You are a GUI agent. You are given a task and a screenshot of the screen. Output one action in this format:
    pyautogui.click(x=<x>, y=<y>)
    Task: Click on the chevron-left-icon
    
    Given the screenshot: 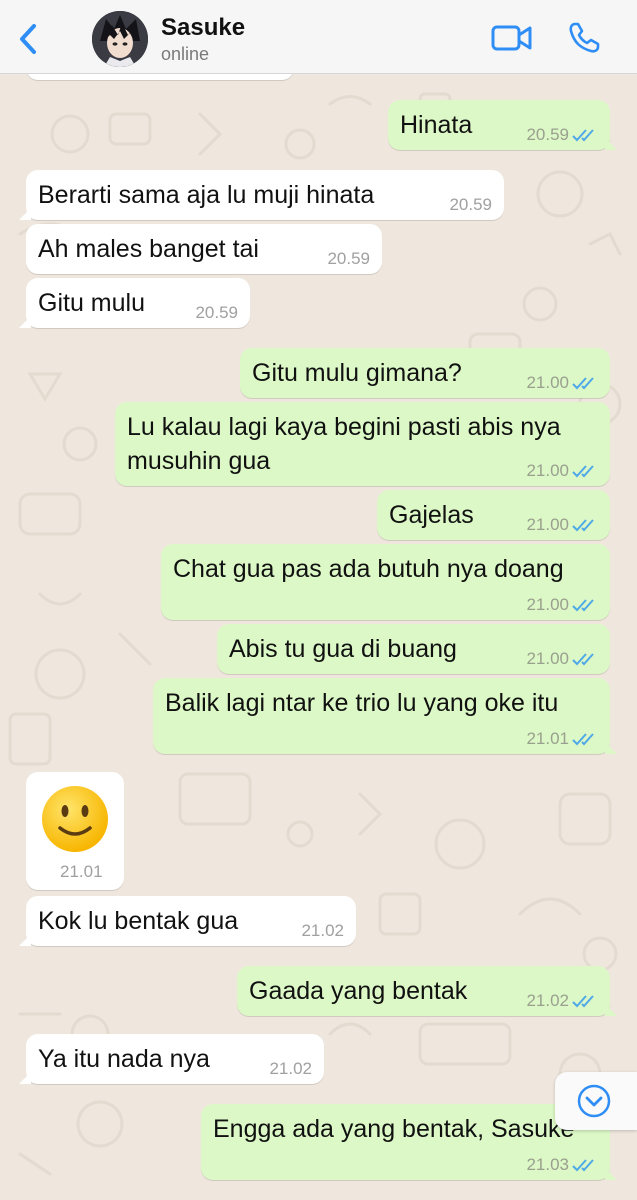 What is the action you would take?
    pyautogui.click(x=28, y=39)
    